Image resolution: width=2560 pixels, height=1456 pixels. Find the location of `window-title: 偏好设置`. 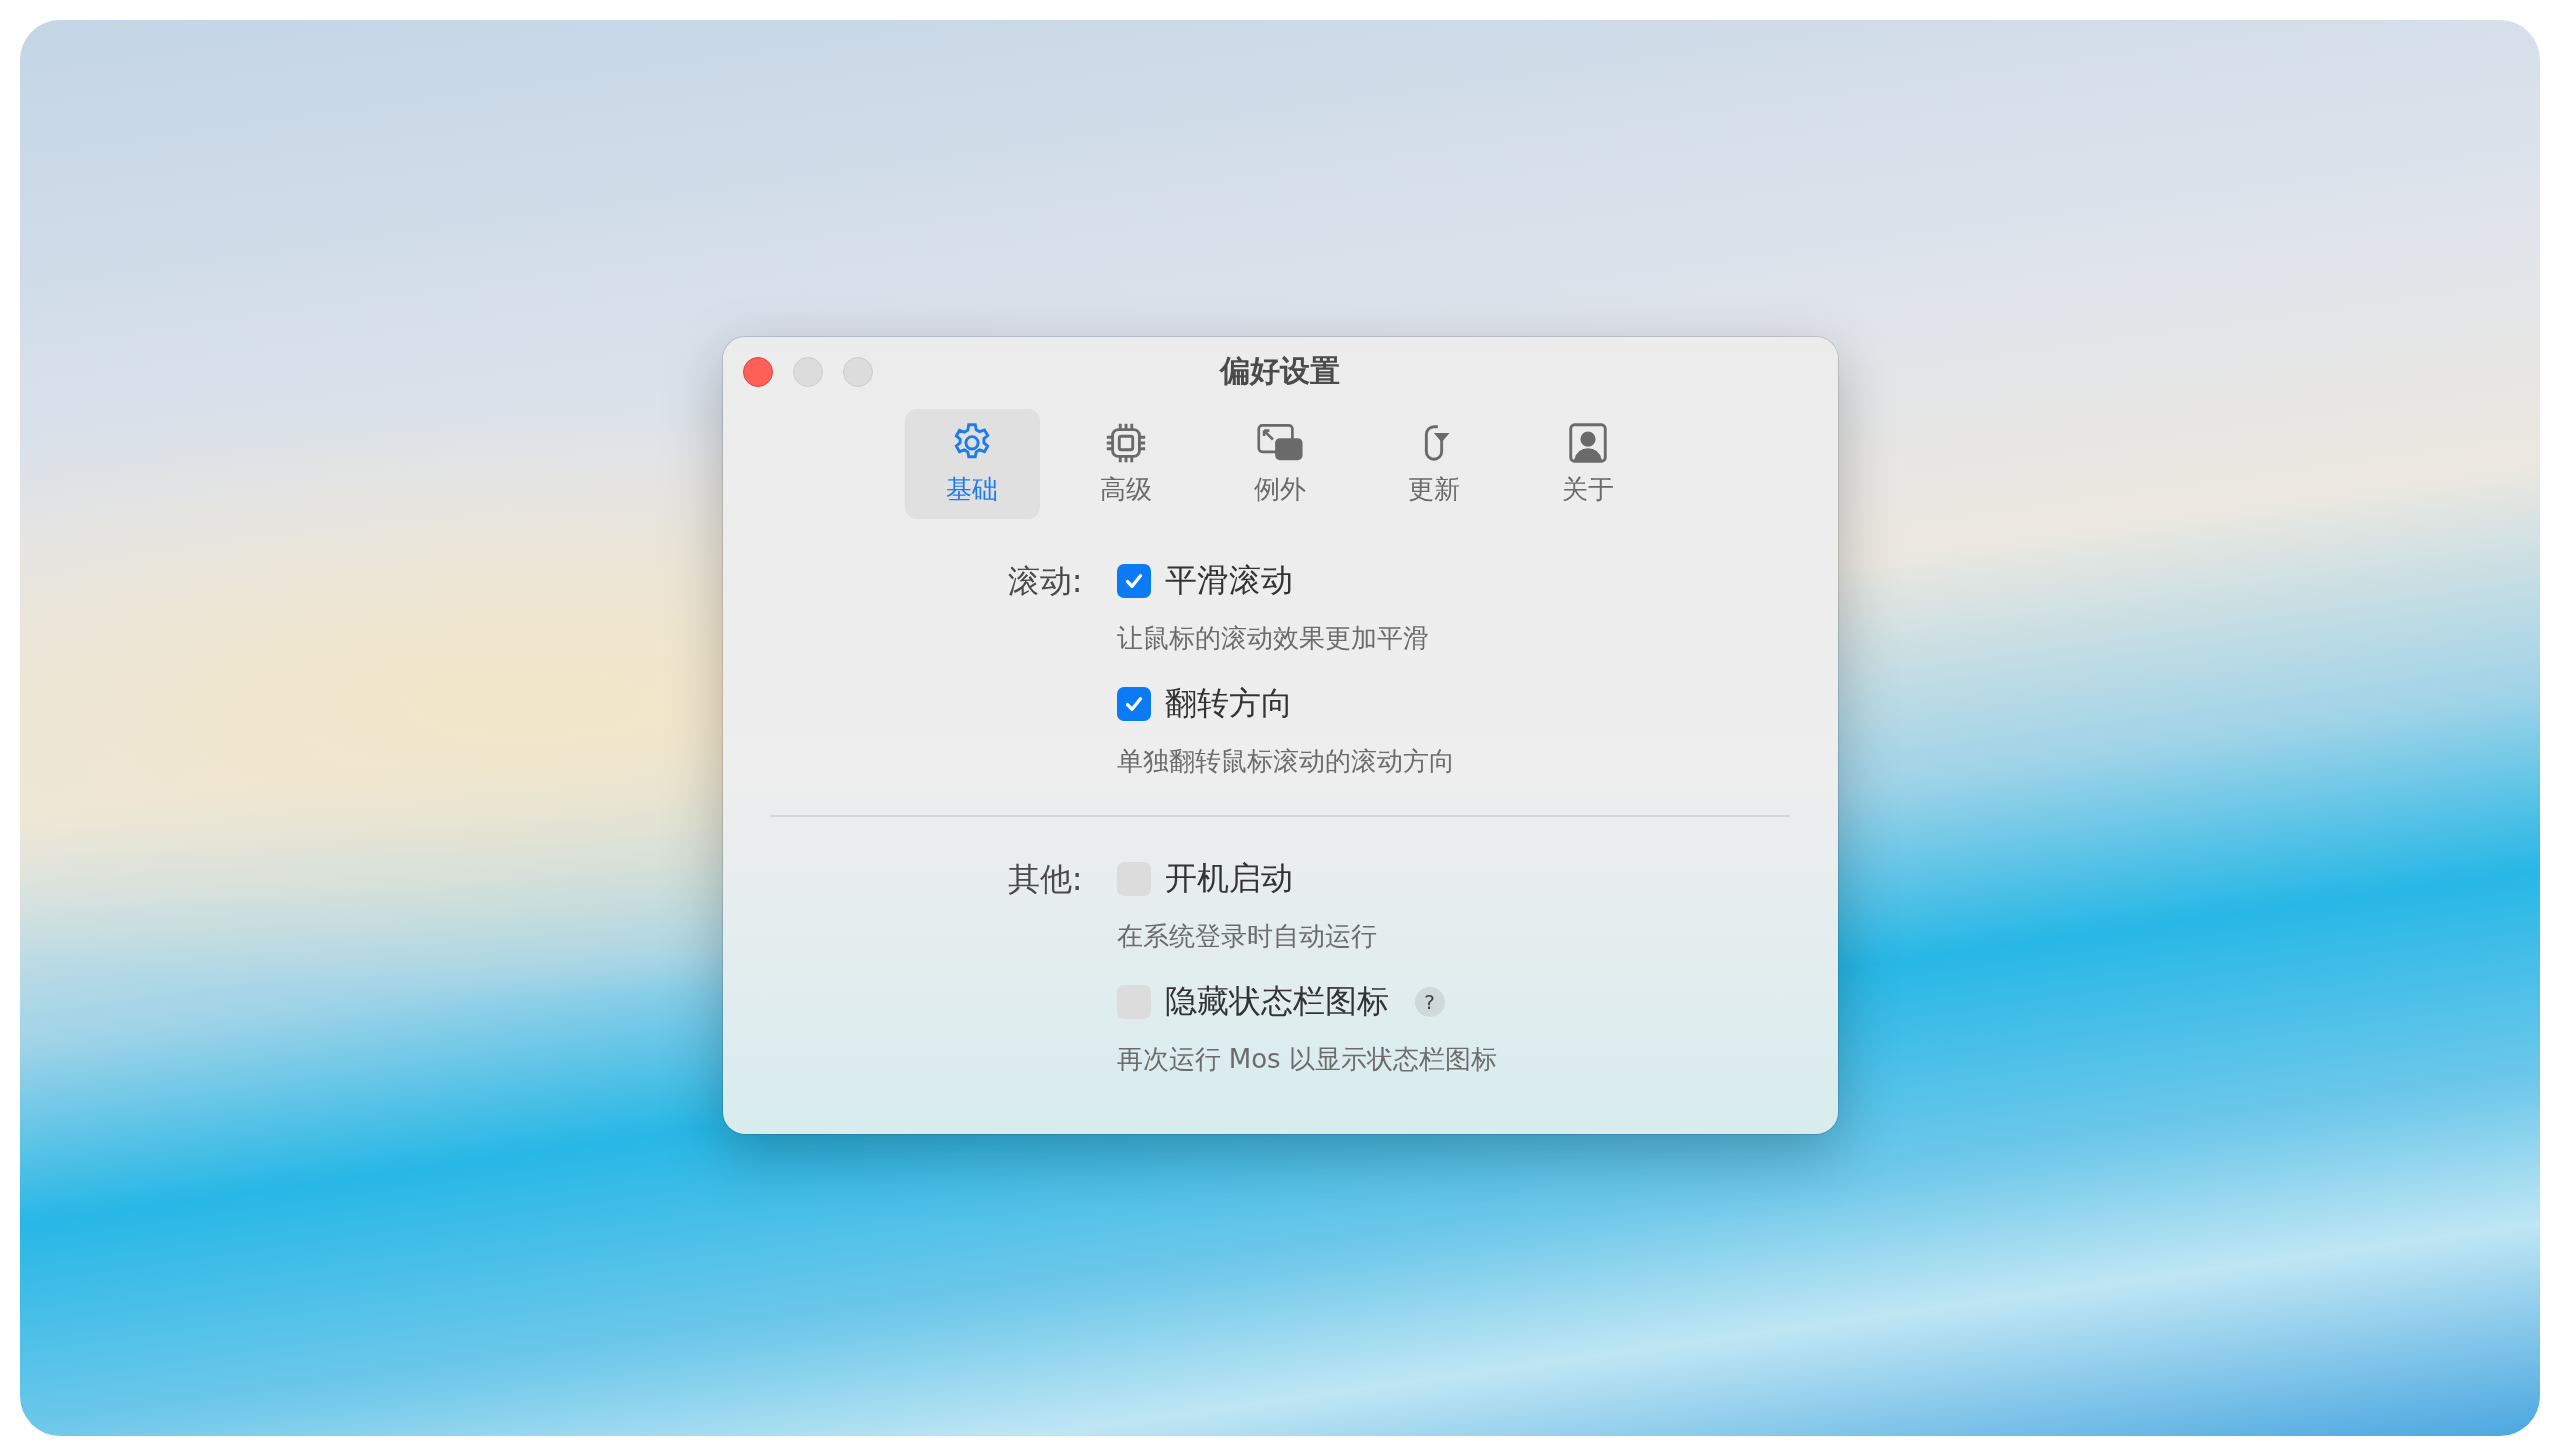

window-title: 偏好设置 is located at coordinates (1280, 371).